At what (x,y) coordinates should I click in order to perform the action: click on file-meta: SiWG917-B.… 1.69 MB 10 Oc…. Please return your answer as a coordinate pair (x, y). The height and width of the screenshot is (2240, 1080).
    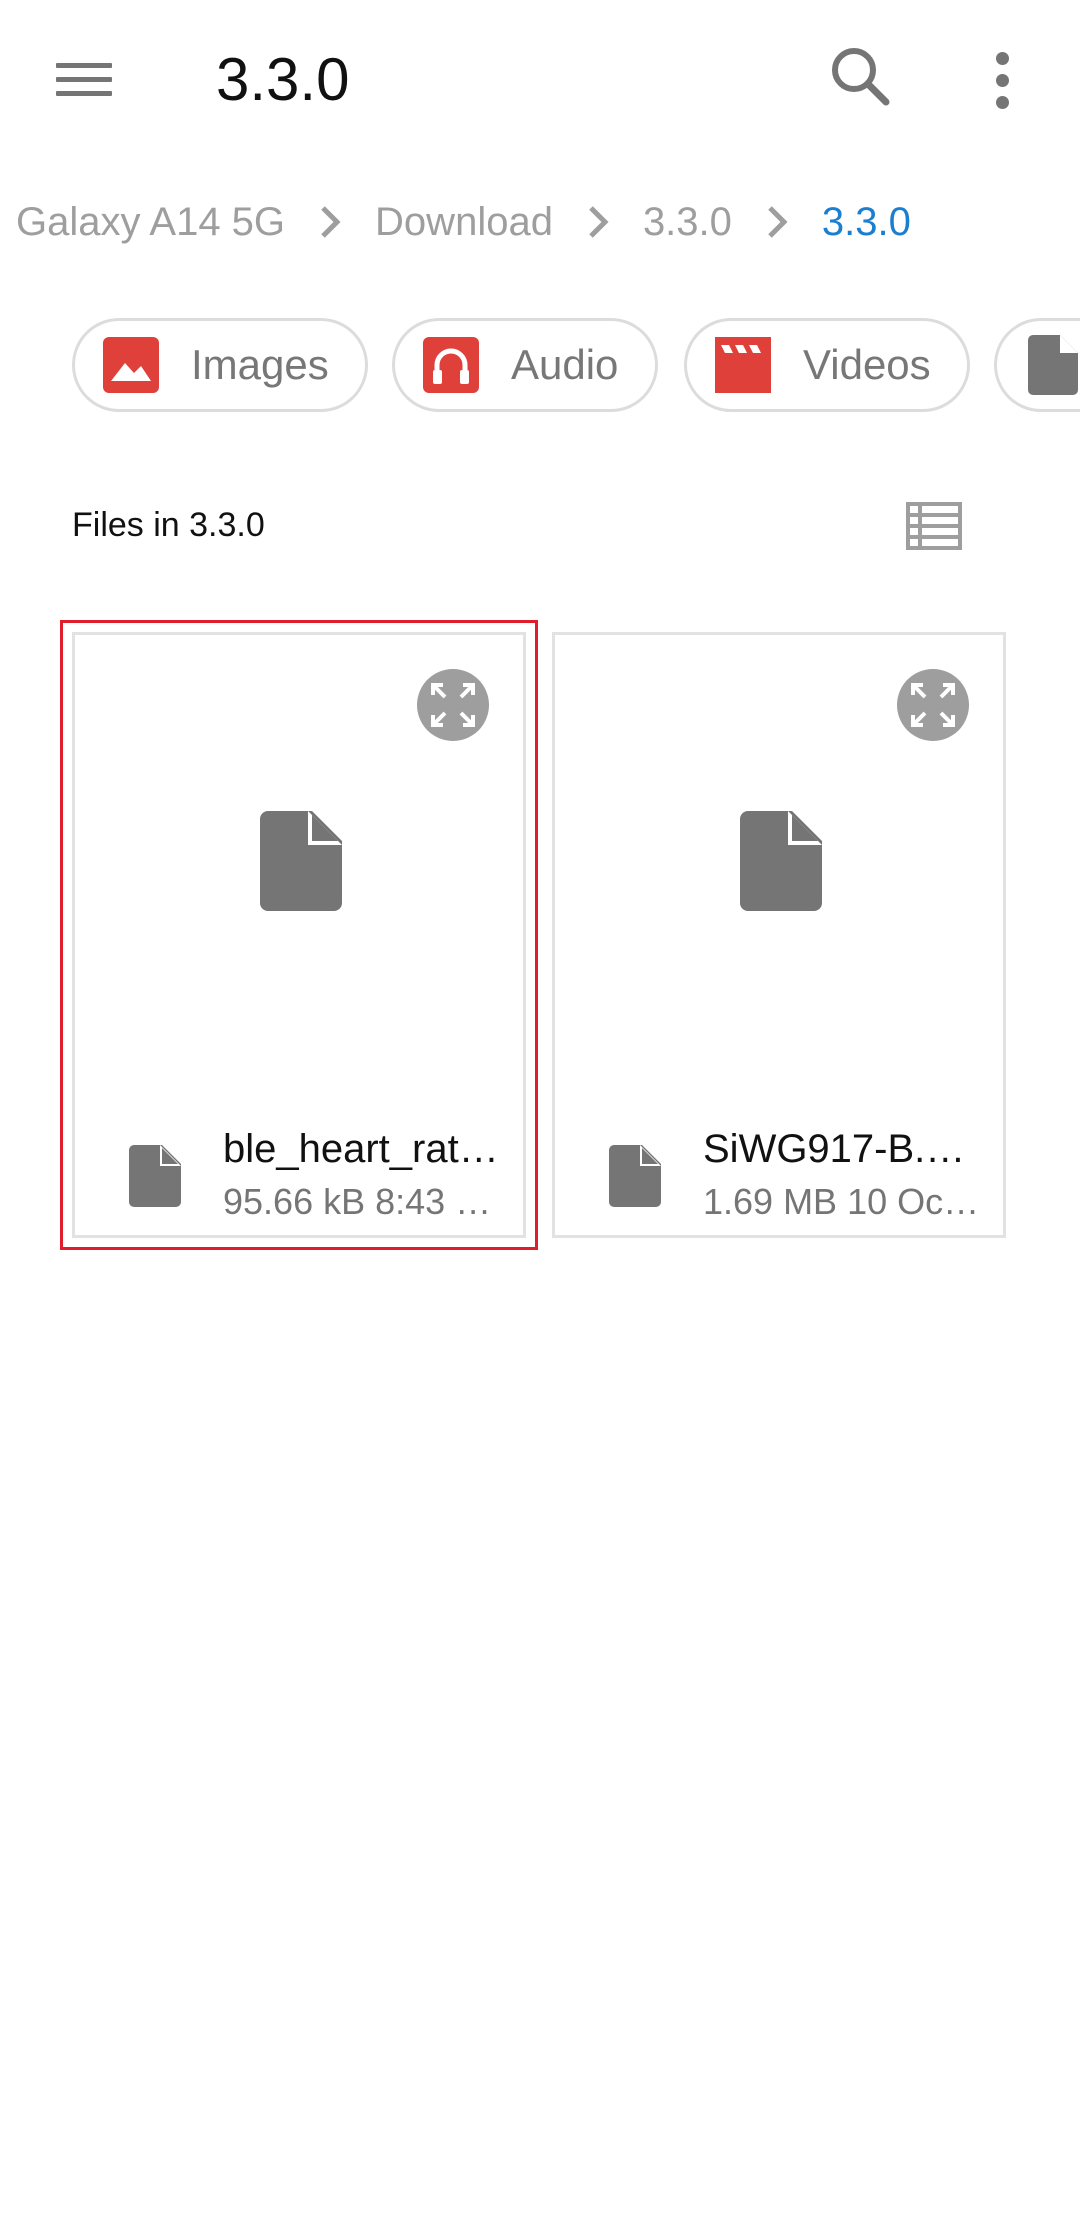
    Looking at the image, I should click on (779, 1172).